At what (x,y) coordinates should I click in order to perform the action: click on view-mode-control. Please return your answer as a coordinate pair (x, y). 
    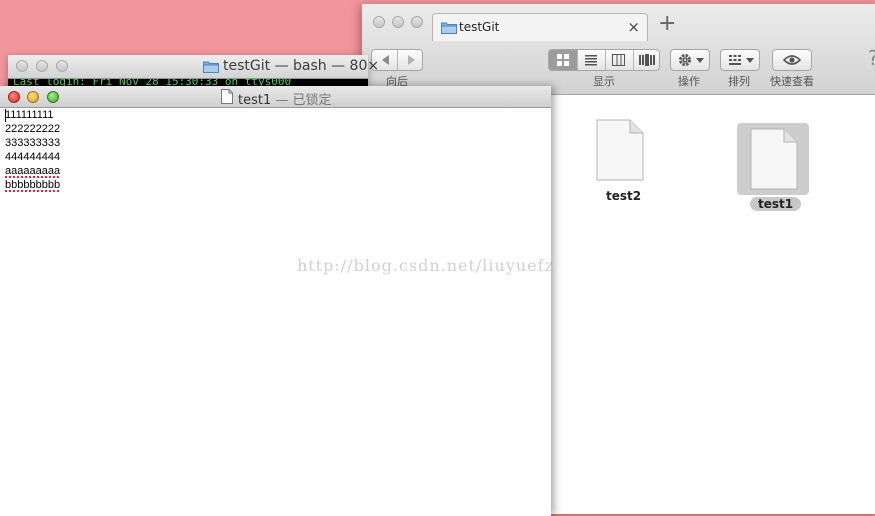
    Looking at the image, I should click on (604, 60).